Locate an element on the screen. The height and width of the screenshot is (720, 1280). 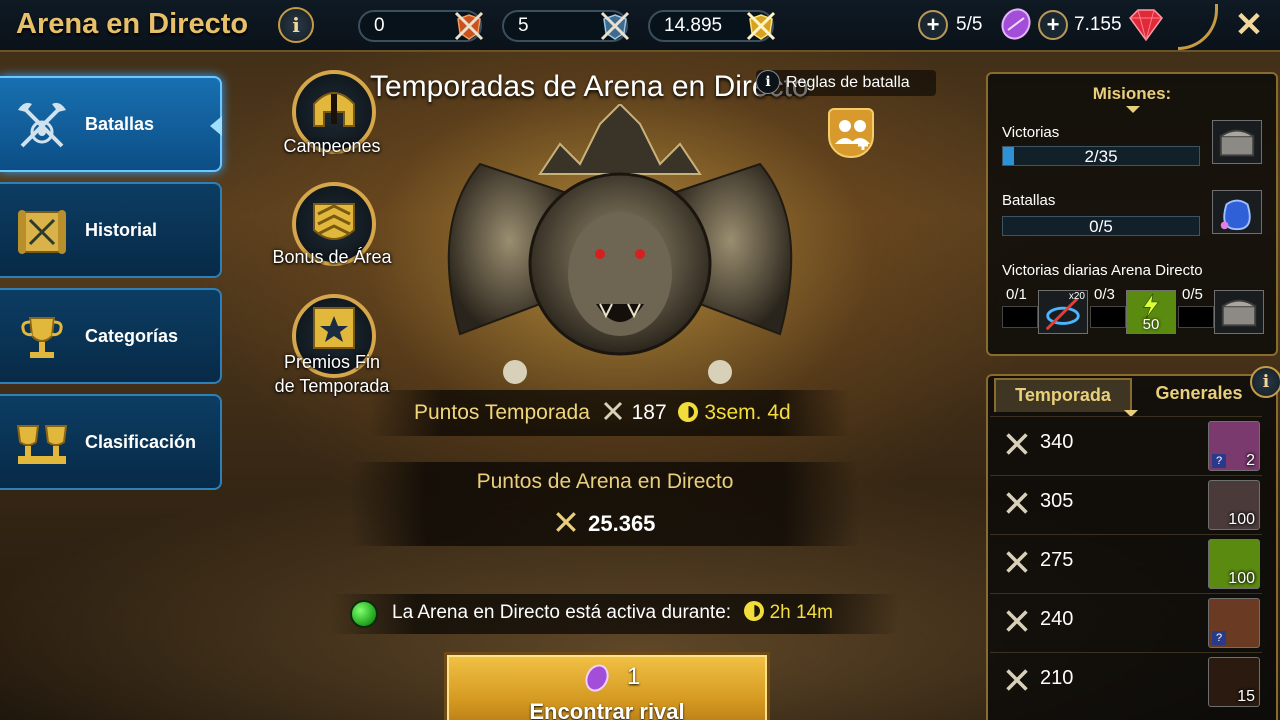
chest-icon: ? is located at coordinates (1234, 623).